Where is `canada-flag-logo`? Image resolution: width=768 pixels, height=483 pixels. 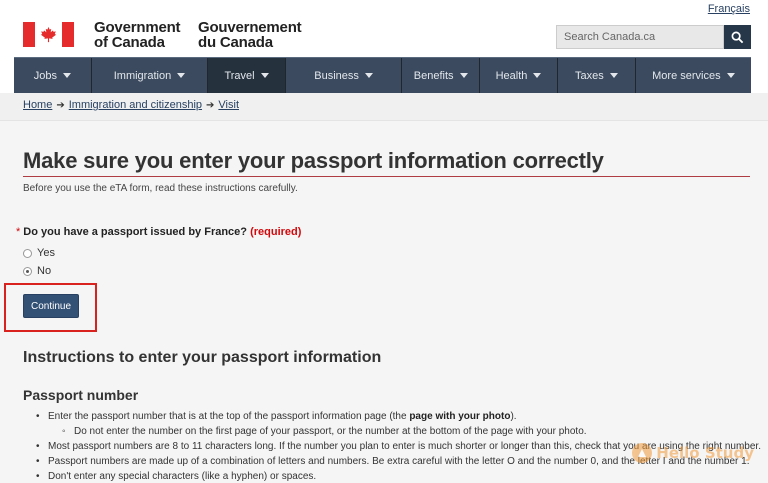
canada-flag-logo is located at coordinates (48, 34).